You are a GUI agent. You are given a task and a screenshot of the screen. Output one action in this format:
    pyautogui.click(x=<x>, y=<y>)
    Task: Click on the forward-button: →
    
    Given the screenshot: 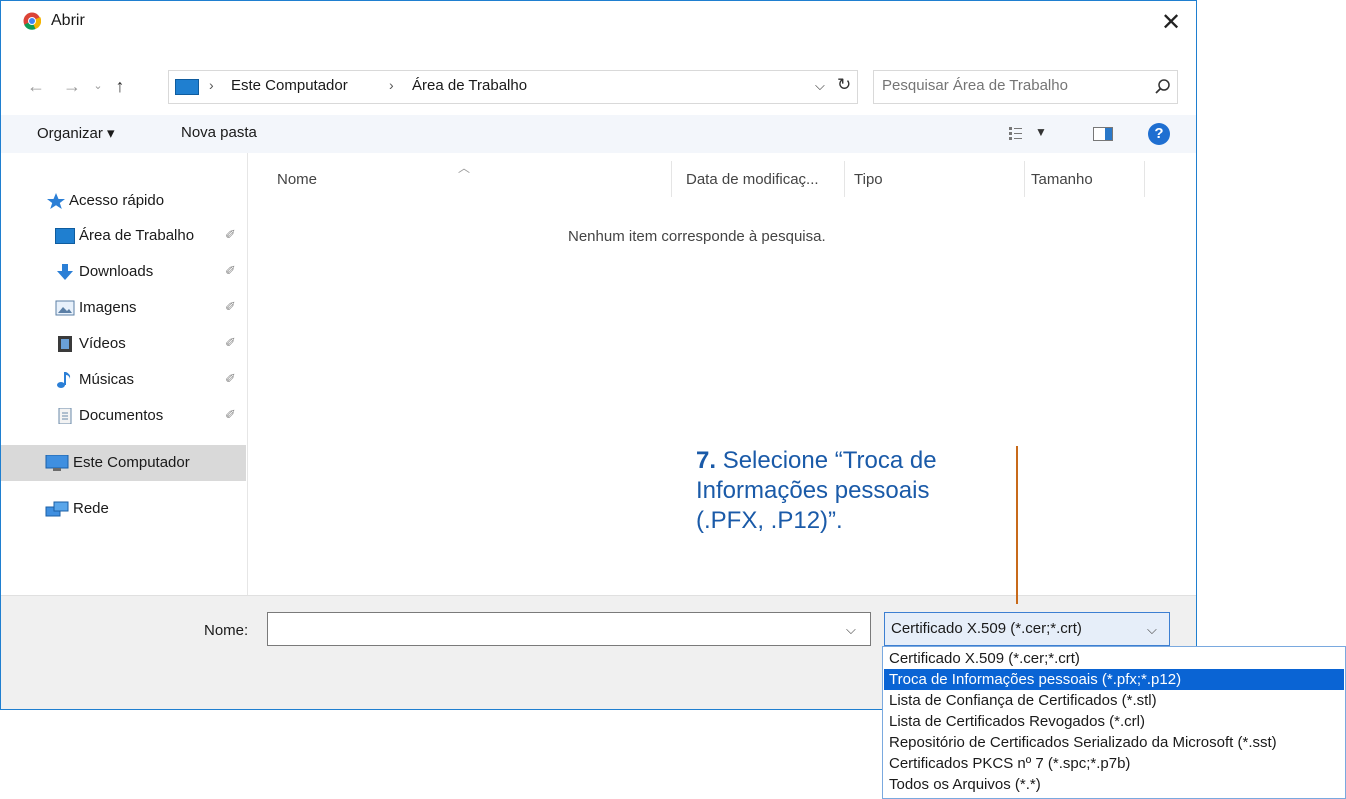 What is the action you would take?
    pyautogui.click(x=72, y=86)
    